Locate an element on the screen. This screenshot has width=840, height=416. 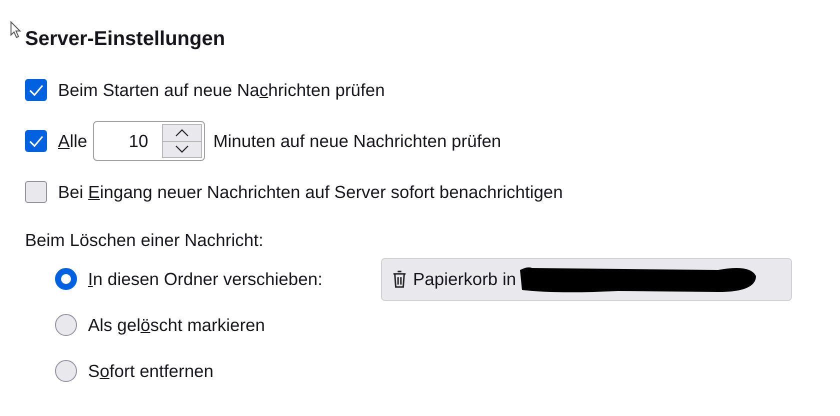
spin-up-button is located at coordinates (182, 133).